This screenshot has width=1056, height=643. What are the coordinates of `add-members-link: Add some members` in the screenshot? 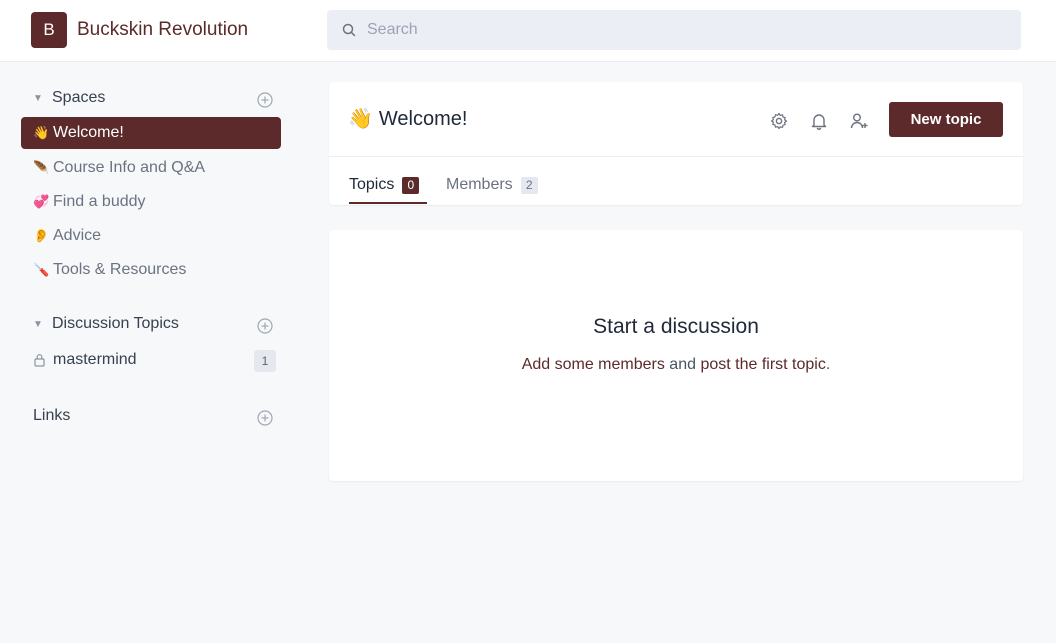 It's located at (593, 364).